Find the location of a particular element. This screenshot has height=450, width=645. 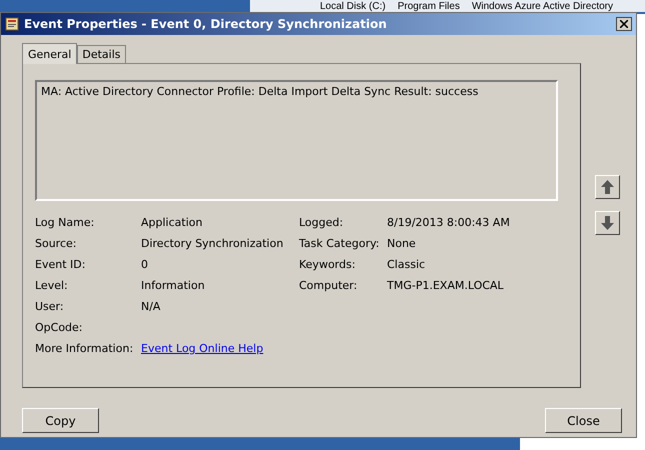

close-button is located at coordinates (624, 24).